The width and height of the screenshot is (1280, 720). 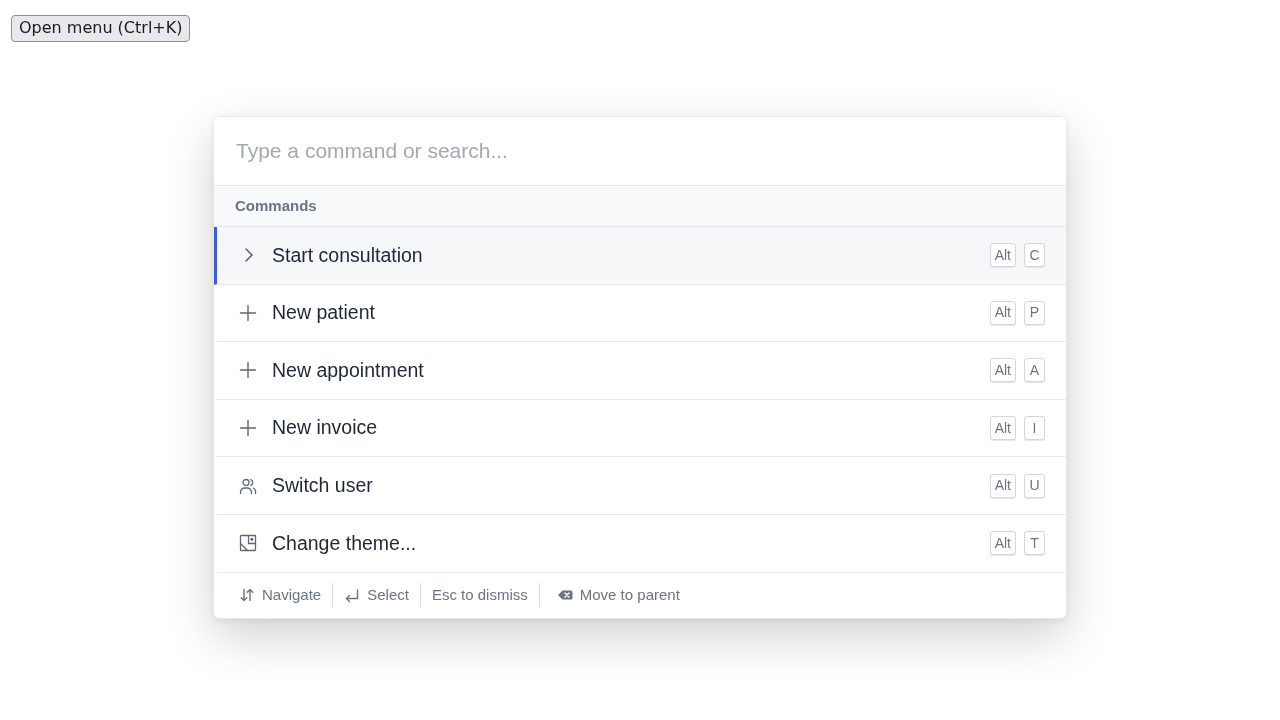 I want to click on shortcut-key: P, so click(x=1034, y=312).